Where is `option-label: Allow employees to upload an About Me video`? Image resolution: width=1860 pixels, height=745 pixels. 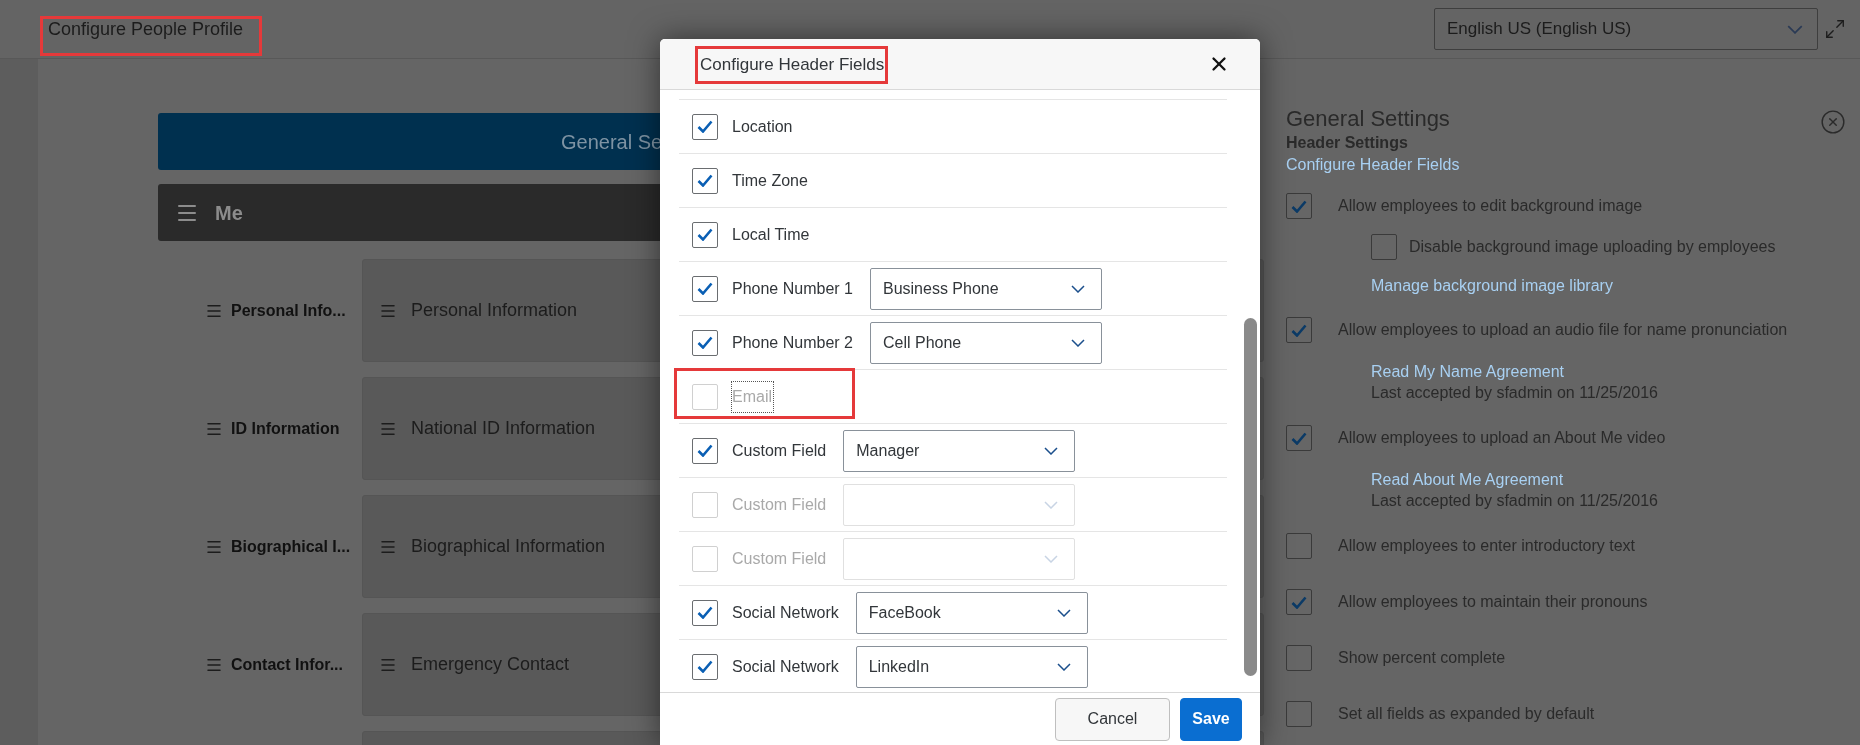
option-label: Allow employees to upload an About Me video is located at coordinates (1502, 438).